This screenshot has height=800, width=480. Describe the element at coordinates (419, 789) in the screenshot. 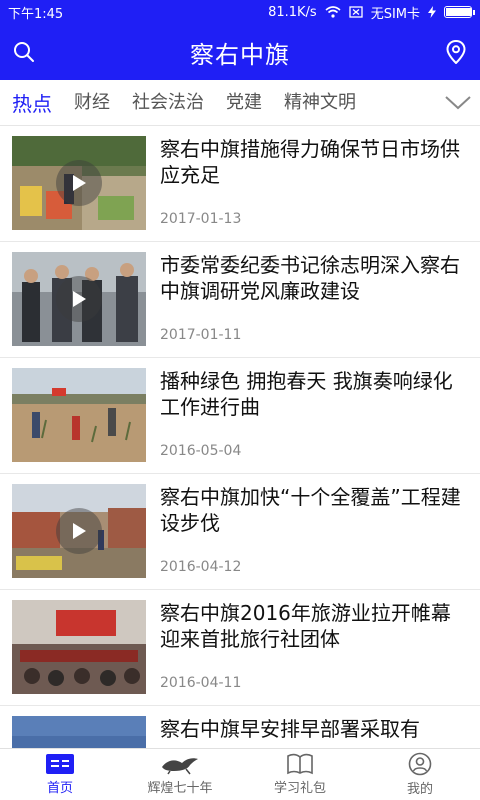

I see `nav-mine-label: 我的` at that location.